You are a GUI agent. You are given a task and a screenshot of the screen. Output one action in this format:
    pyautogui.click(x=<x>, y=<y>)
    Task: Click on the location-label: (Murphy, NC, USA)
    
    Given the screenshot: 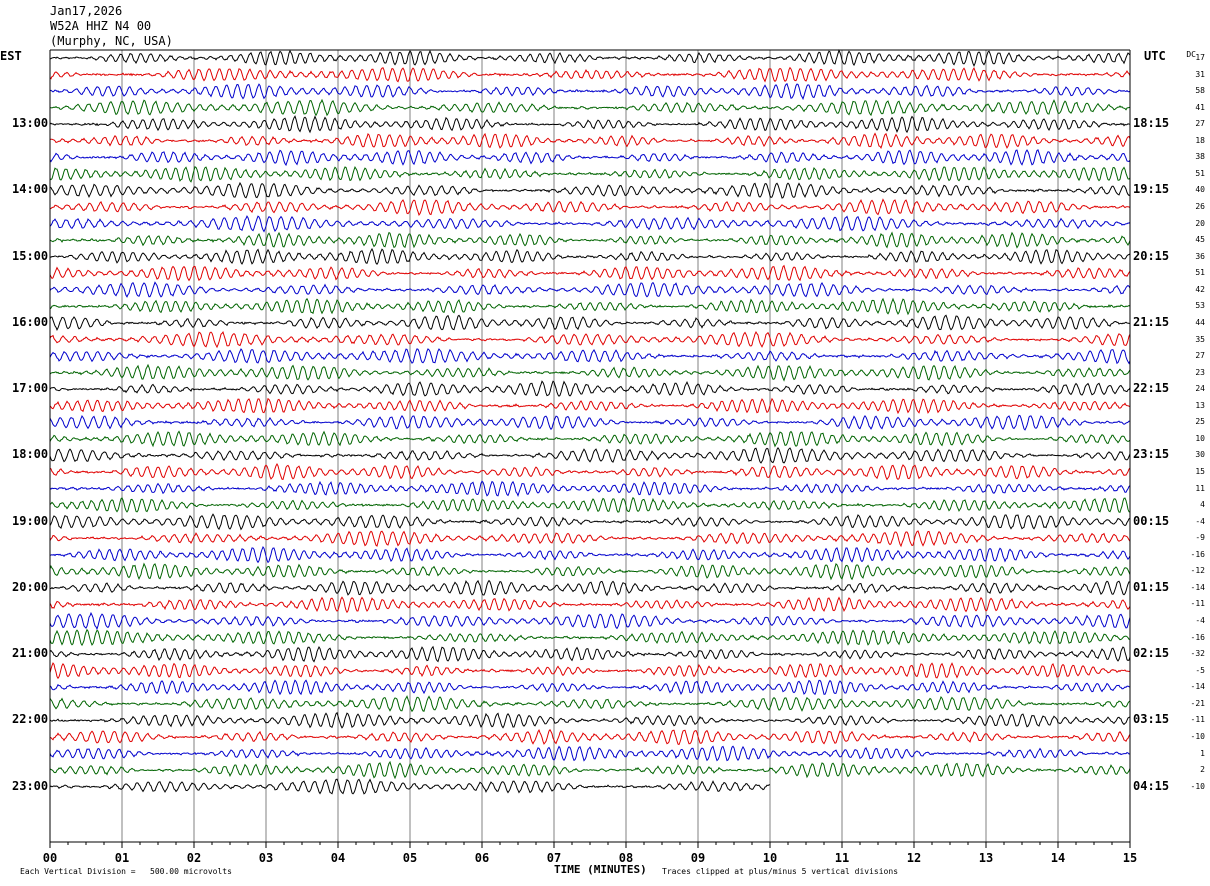 What is the action you would take?
    pyautogui.click(x=111, y=41)
    